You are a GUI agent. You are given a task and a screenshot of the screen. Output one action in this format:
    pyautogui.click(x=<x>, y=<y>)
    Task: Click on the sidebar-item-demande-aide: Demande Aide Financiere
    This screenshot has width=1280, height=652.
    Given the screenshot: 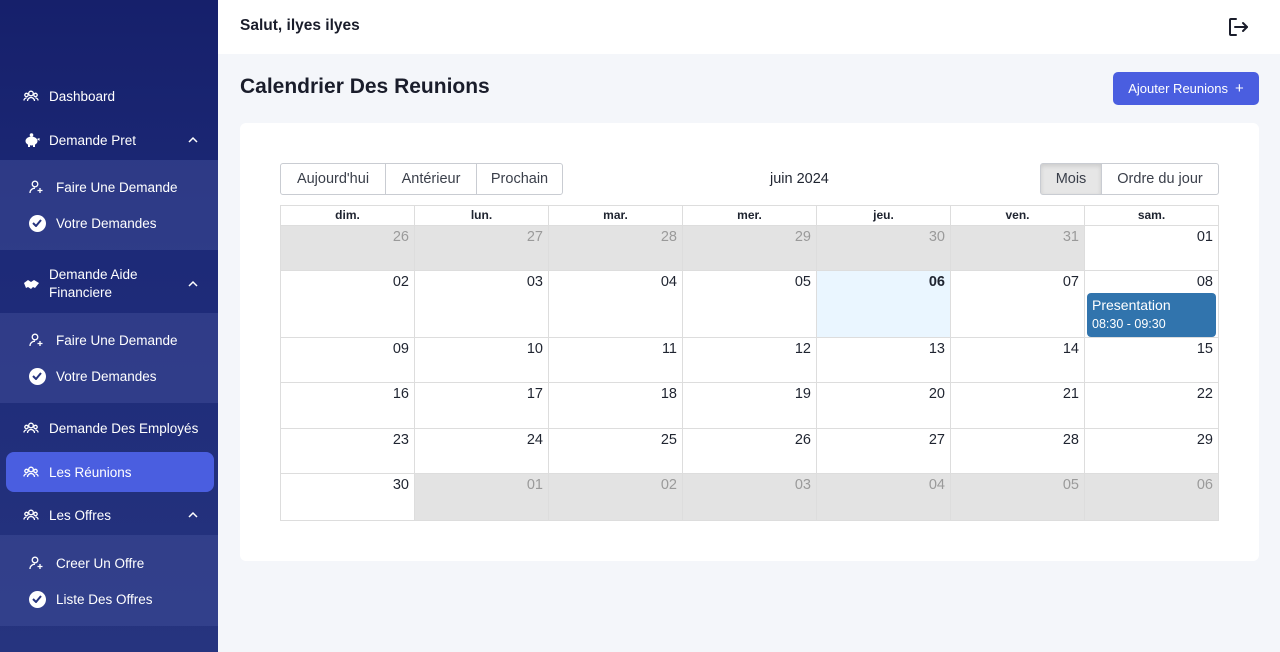 What is the action you would take?
    pyautogui.click(x=109, y=284)
    